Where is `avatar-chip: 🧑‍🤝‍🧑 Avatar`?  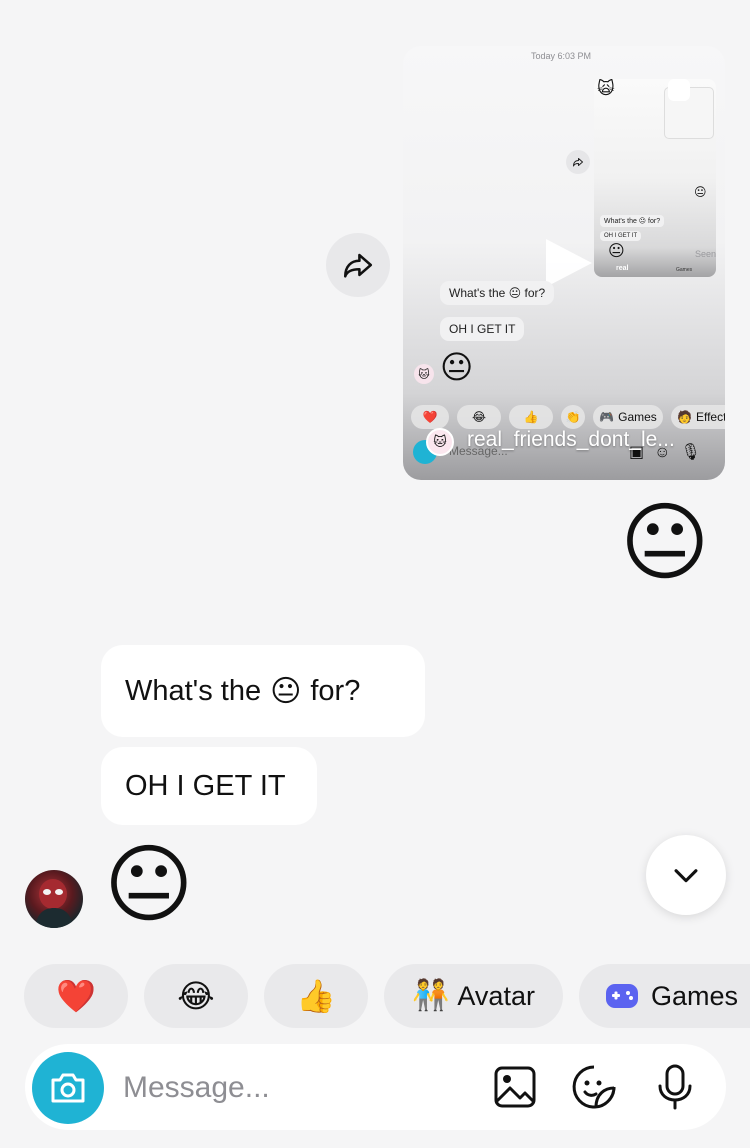 avatar-chip: 🧑‍🤝‍🧑 Avatar is located at coordinates (473, 996).